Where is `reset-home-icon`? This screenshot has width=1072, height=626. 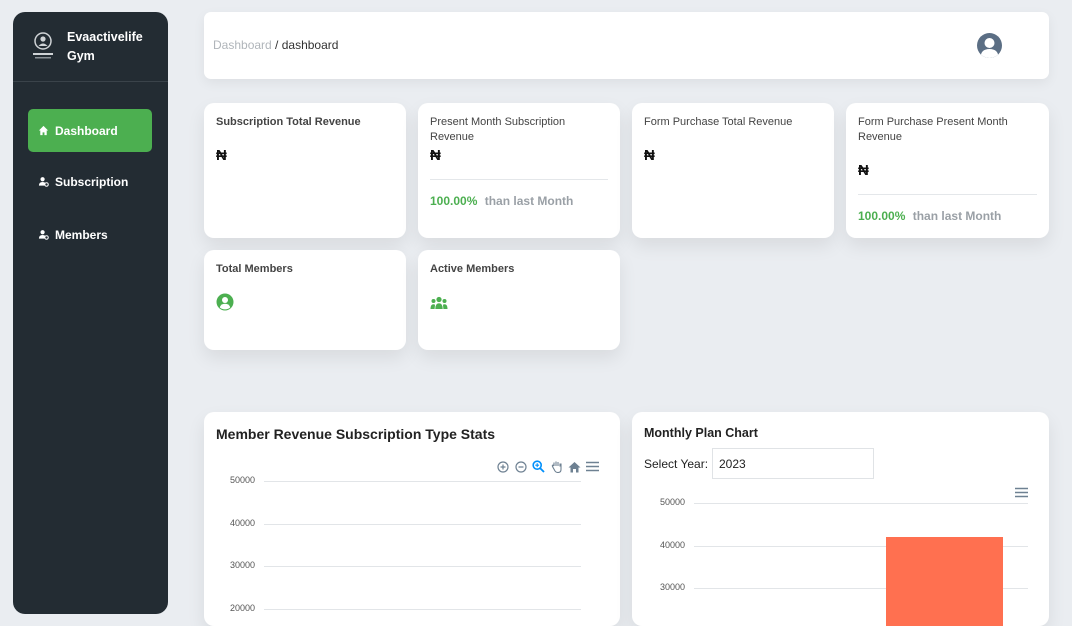 reset-home-icon is located at coordinates (574, 466).